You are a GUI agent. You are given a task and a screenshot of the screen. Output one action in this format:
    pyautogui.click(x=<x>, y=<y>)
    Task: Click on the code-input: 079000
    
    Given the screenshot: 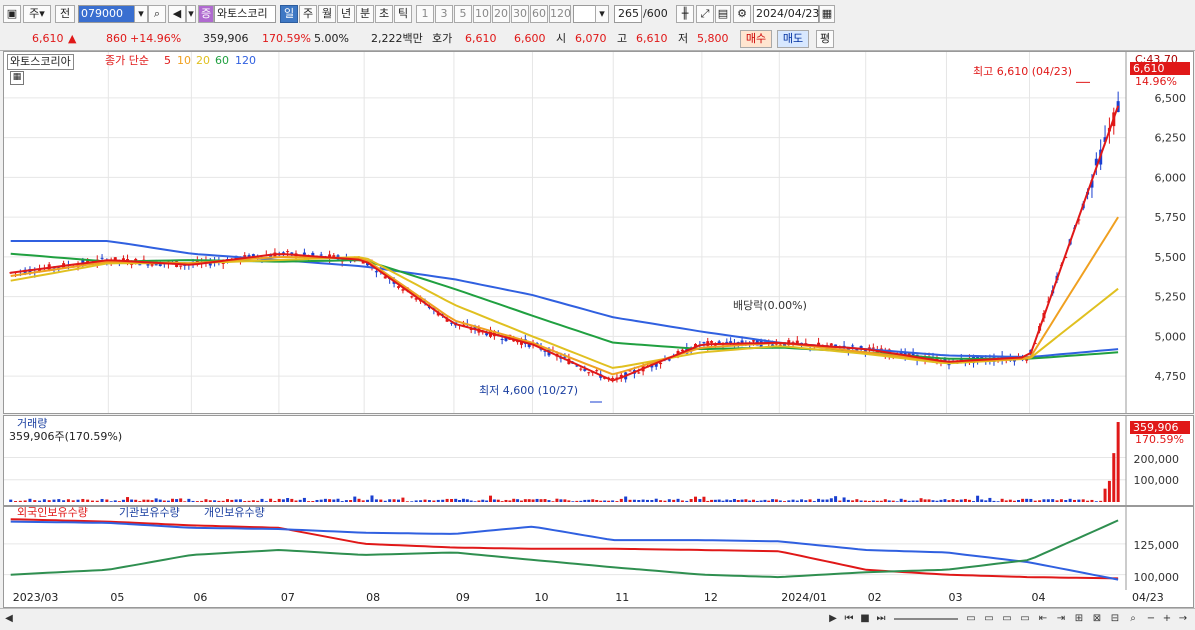 What is the action you would take?
    pyautogui.click(x=107, y=14)
    